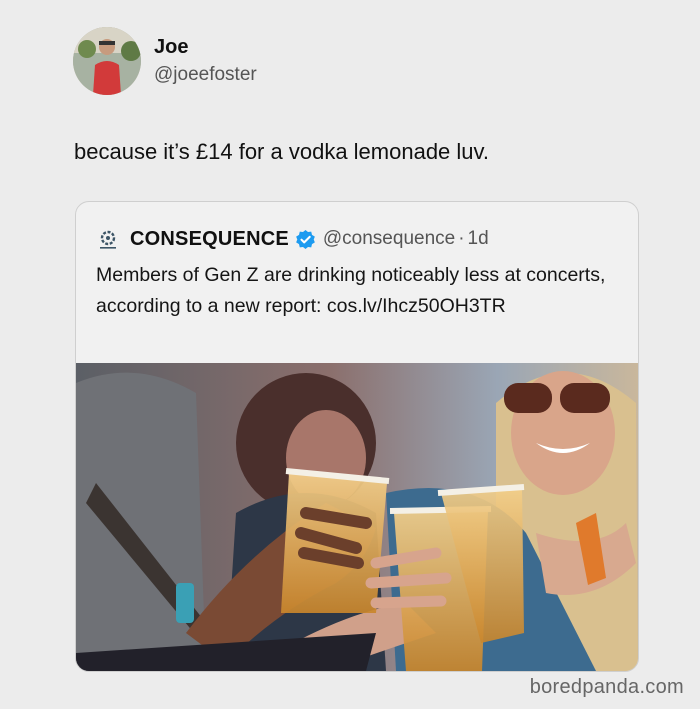  What do you see at coordinates (292, 239) in the screenshot?
I see `quoted-tweet-header: CONSEQUENCE @consequence · 1d` at bounding box center [292, 239].